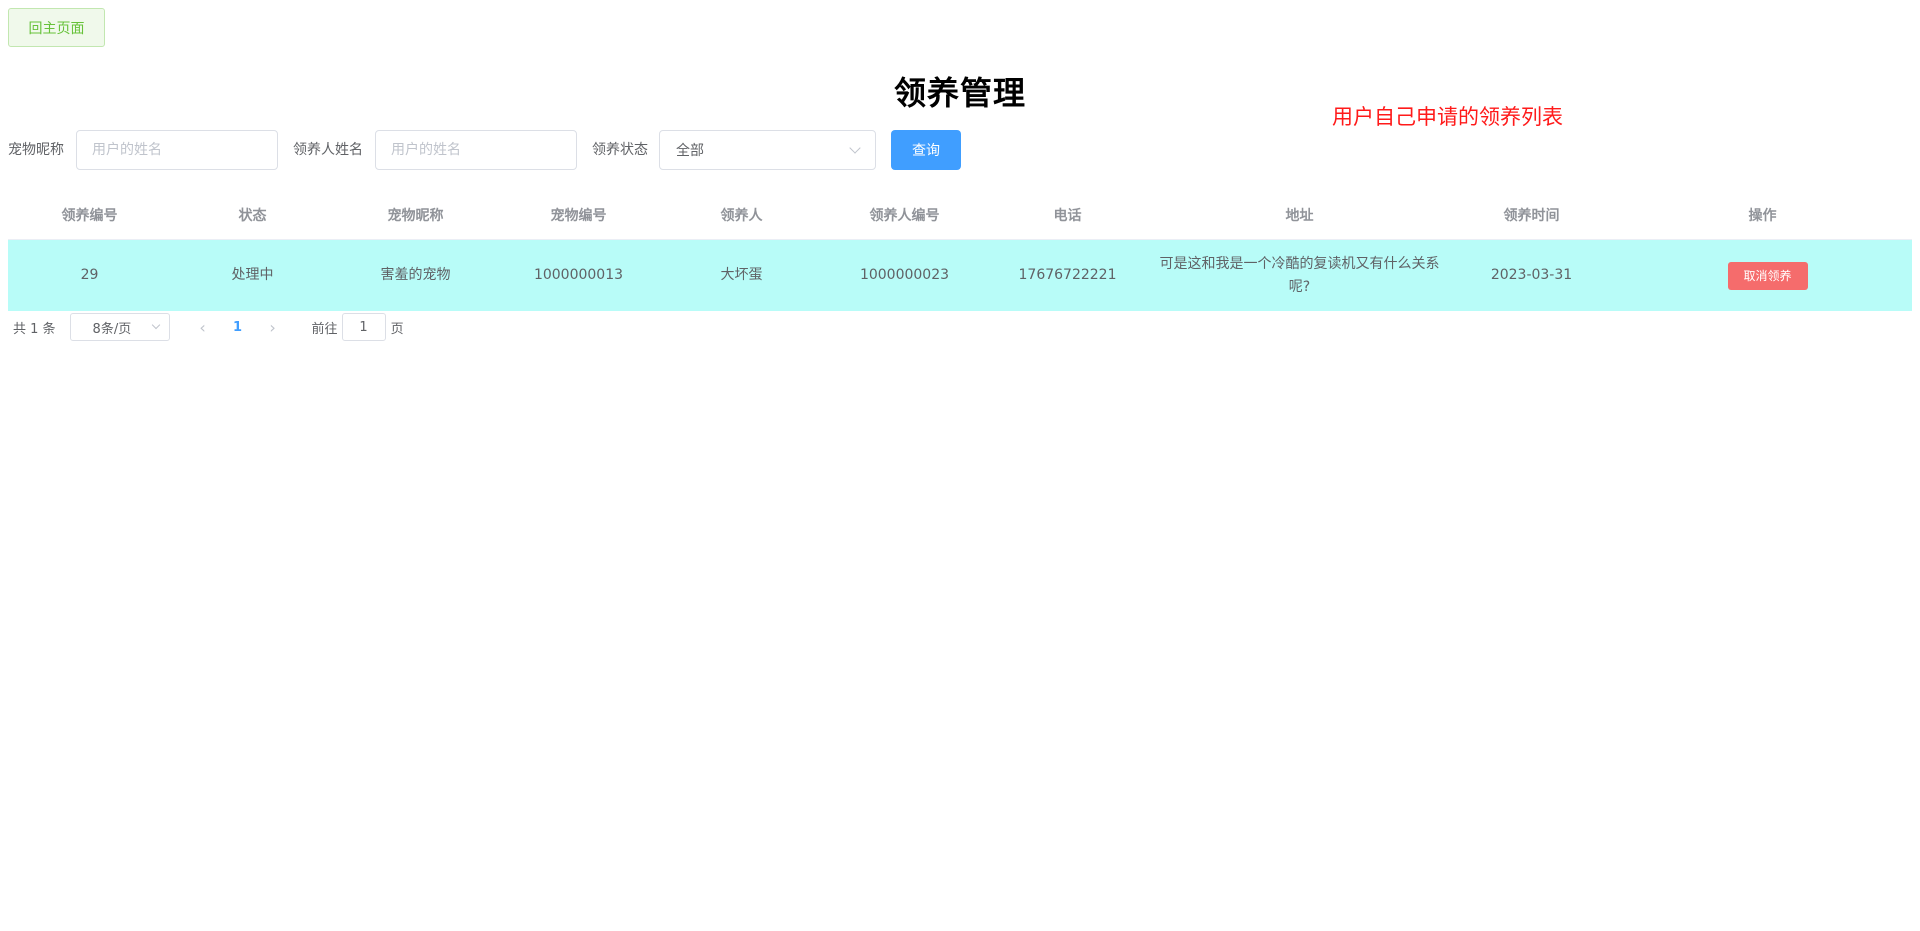 The width and height of the screenshot is (1920, 931). Describe the element at coordinates (36, 150) in the screenshot. I see `pet-name-label: 宠物昵称` at that location.